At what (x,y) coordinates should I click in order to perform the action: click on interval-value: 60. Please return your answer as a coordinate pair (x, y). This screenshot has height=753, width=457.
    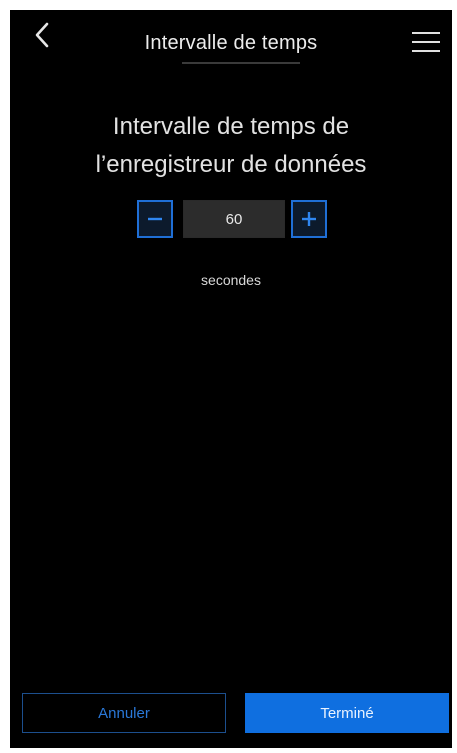
    Looking at the image, I should click on (234, 219).